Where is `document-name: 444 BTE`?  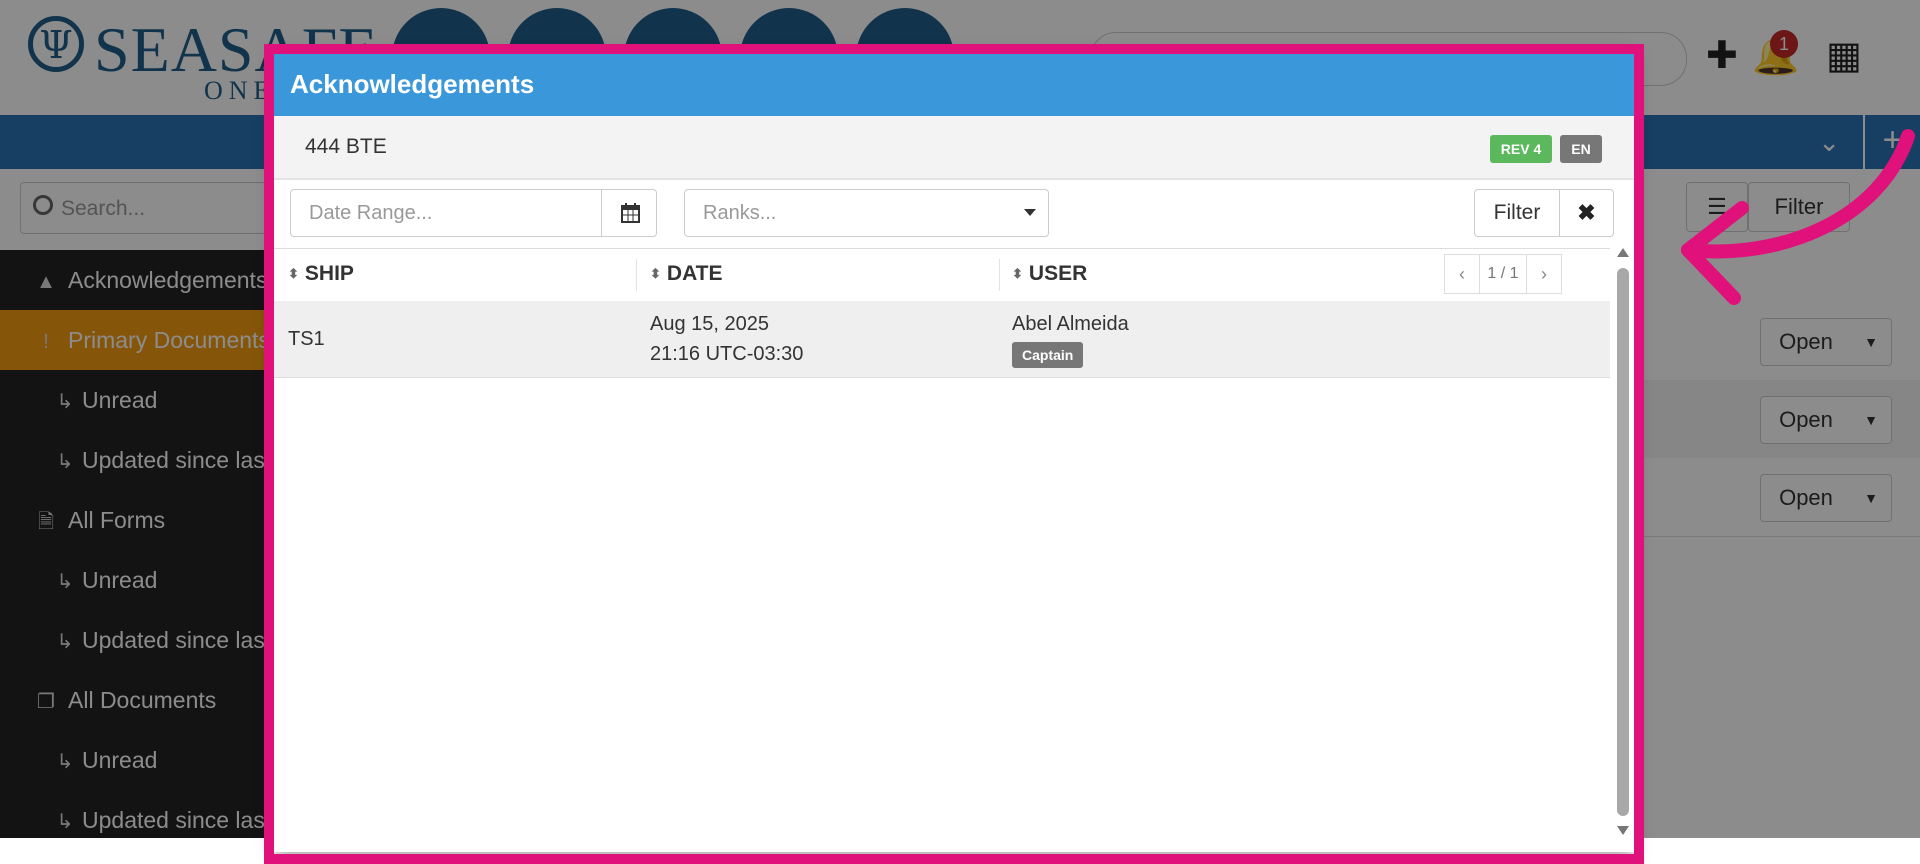 document-name: 444 BTE is located at coordinates (346, 146).